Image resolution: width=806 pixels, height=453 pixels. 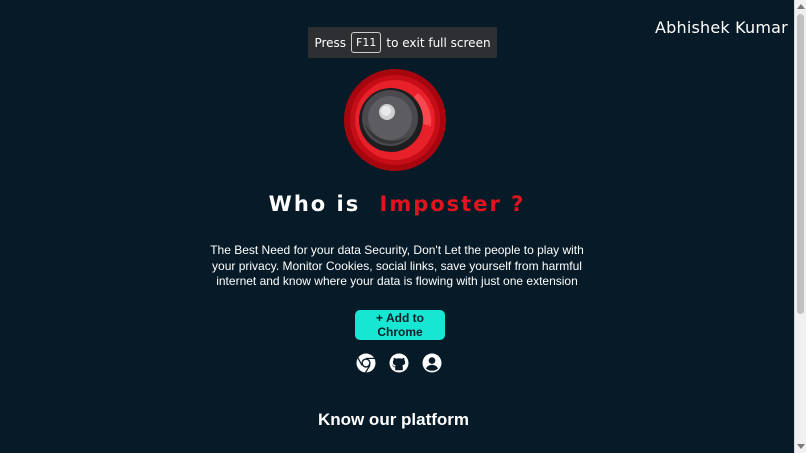 I want to click on fullscreen-toast: Press F11 to exit full screen, so click(x=402, y=42).